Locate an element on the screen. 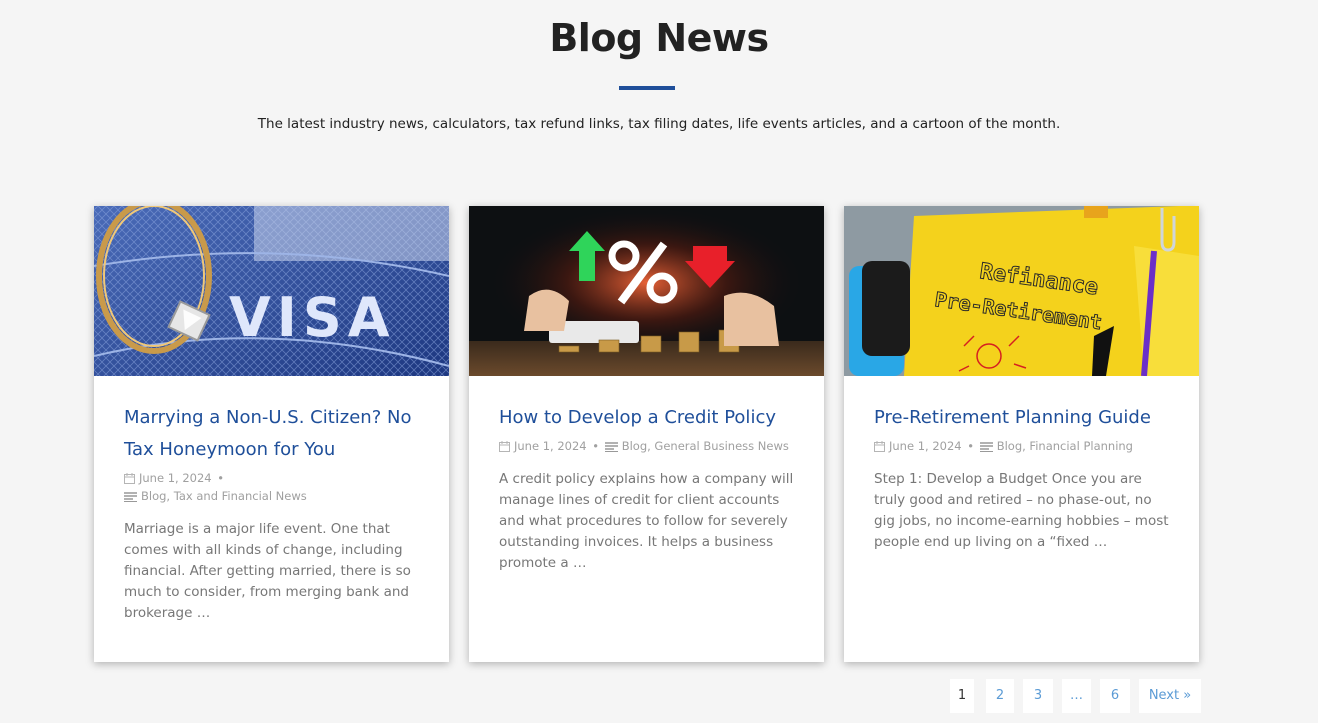  visa-ring-image: VISA is located at coordinates (271, 291).